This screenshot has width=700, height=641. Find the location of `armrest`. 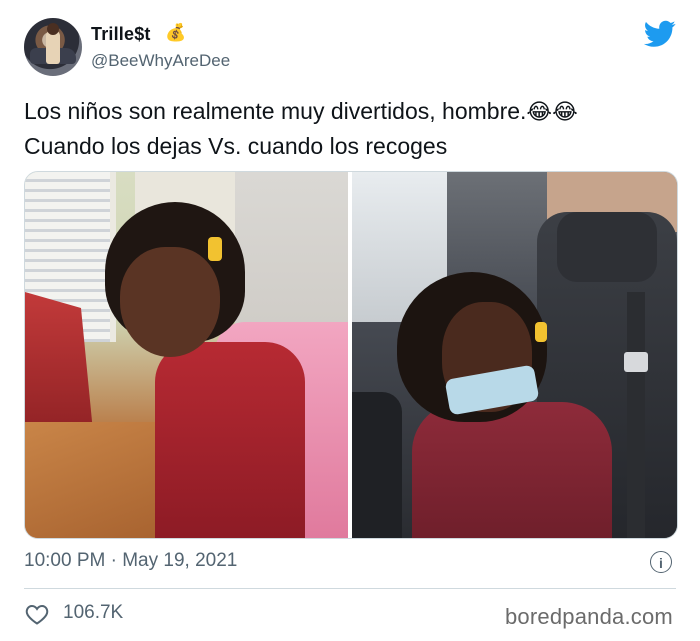

armrest is located at coordinates (377, 465).